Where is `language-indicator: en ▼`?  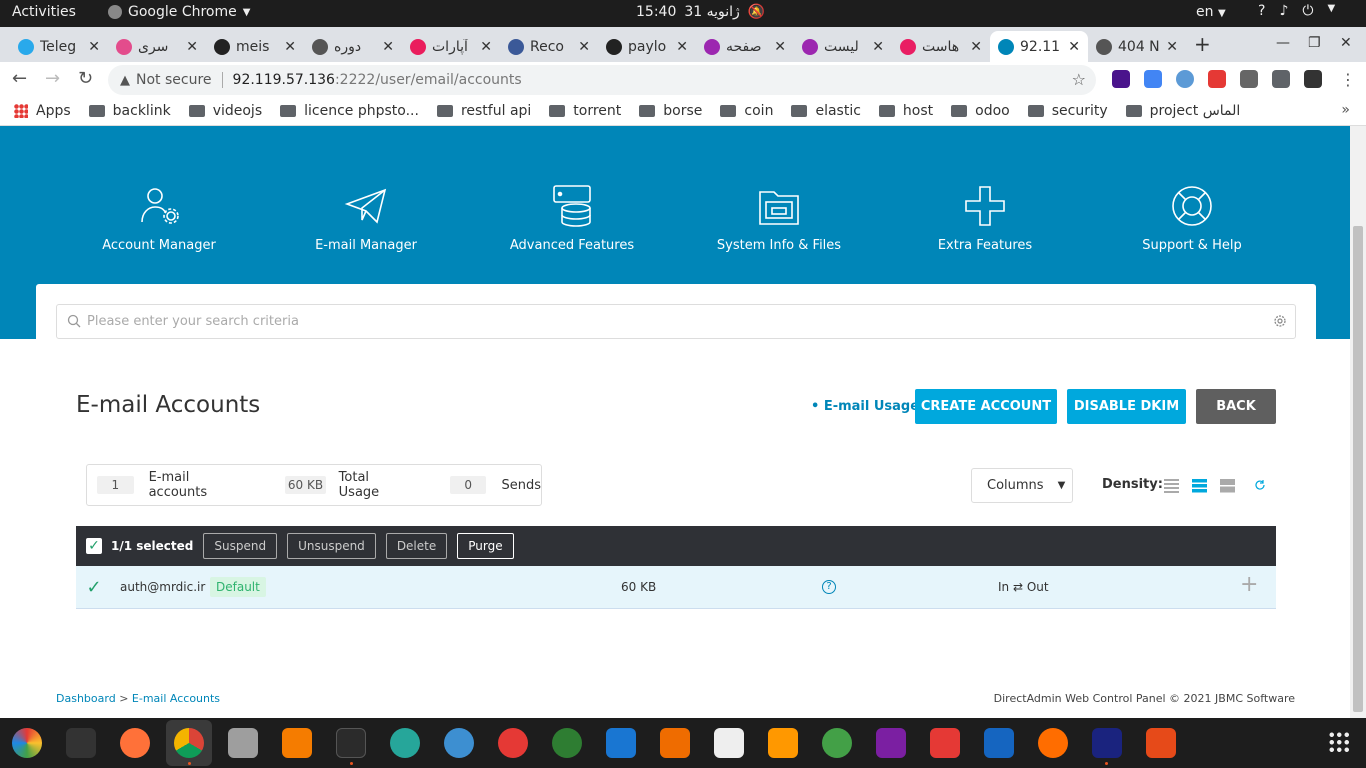
language-indicator: en ▼ is located at coordinates (1211, 12).